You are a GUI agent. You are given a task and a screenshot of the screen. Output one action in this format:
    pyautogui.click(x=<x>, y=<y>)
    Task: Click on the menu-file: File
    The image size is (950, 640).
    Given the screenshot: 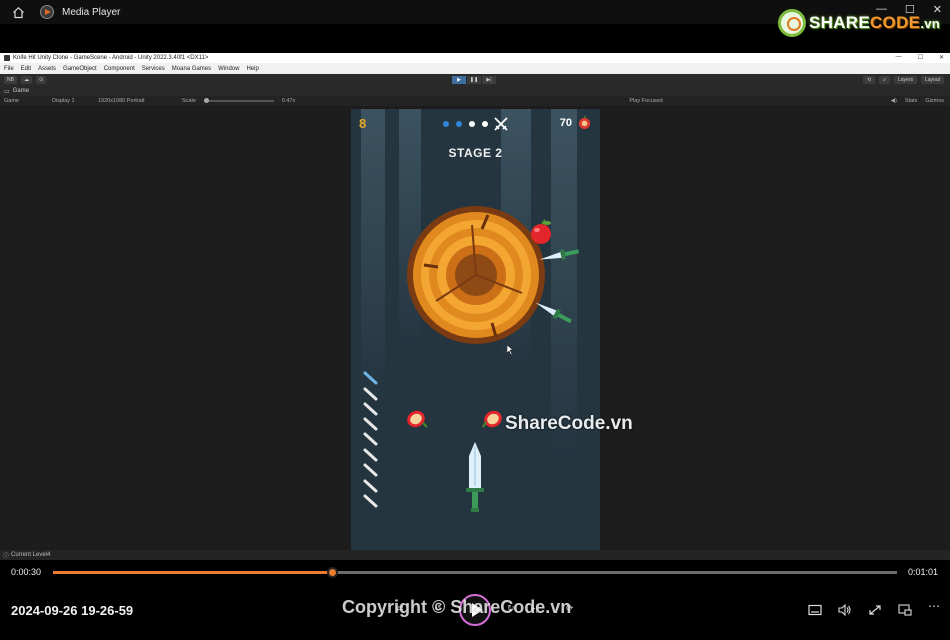 What is the action you would take?
    pyautogui.click(x=9, y=69)
    